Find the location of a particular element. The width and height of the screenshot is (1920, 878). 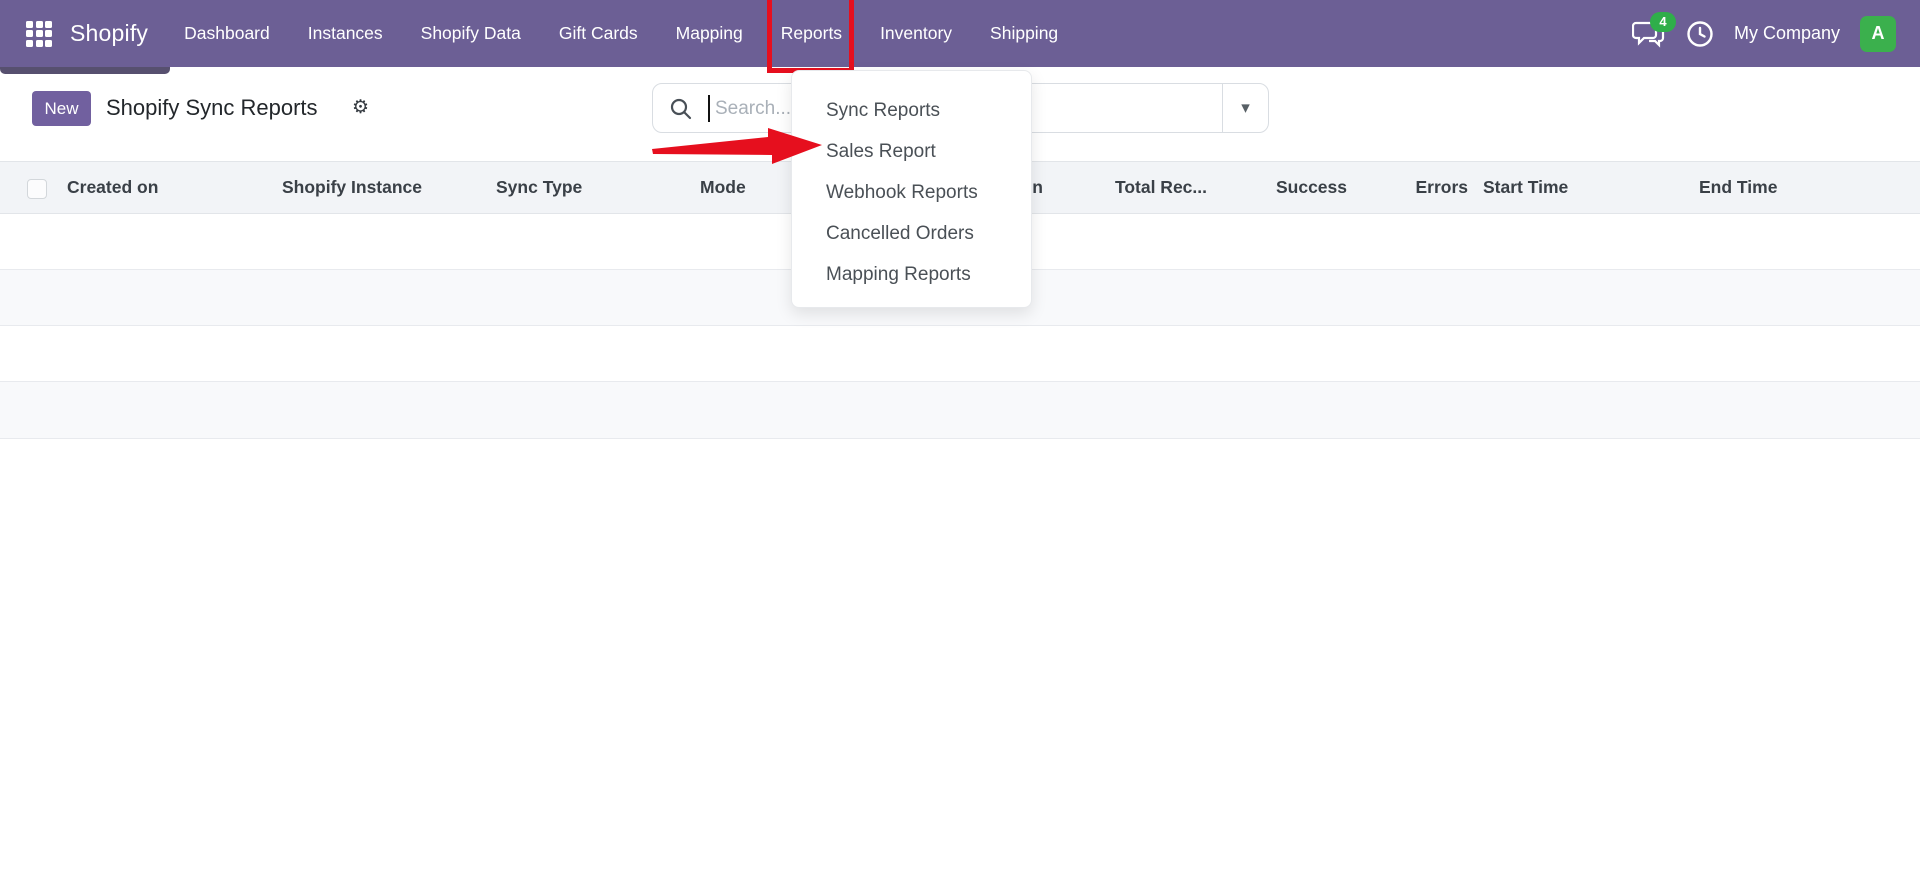

menu-item-shopify-data: Shopify Data is located at coordinates (471, 33).